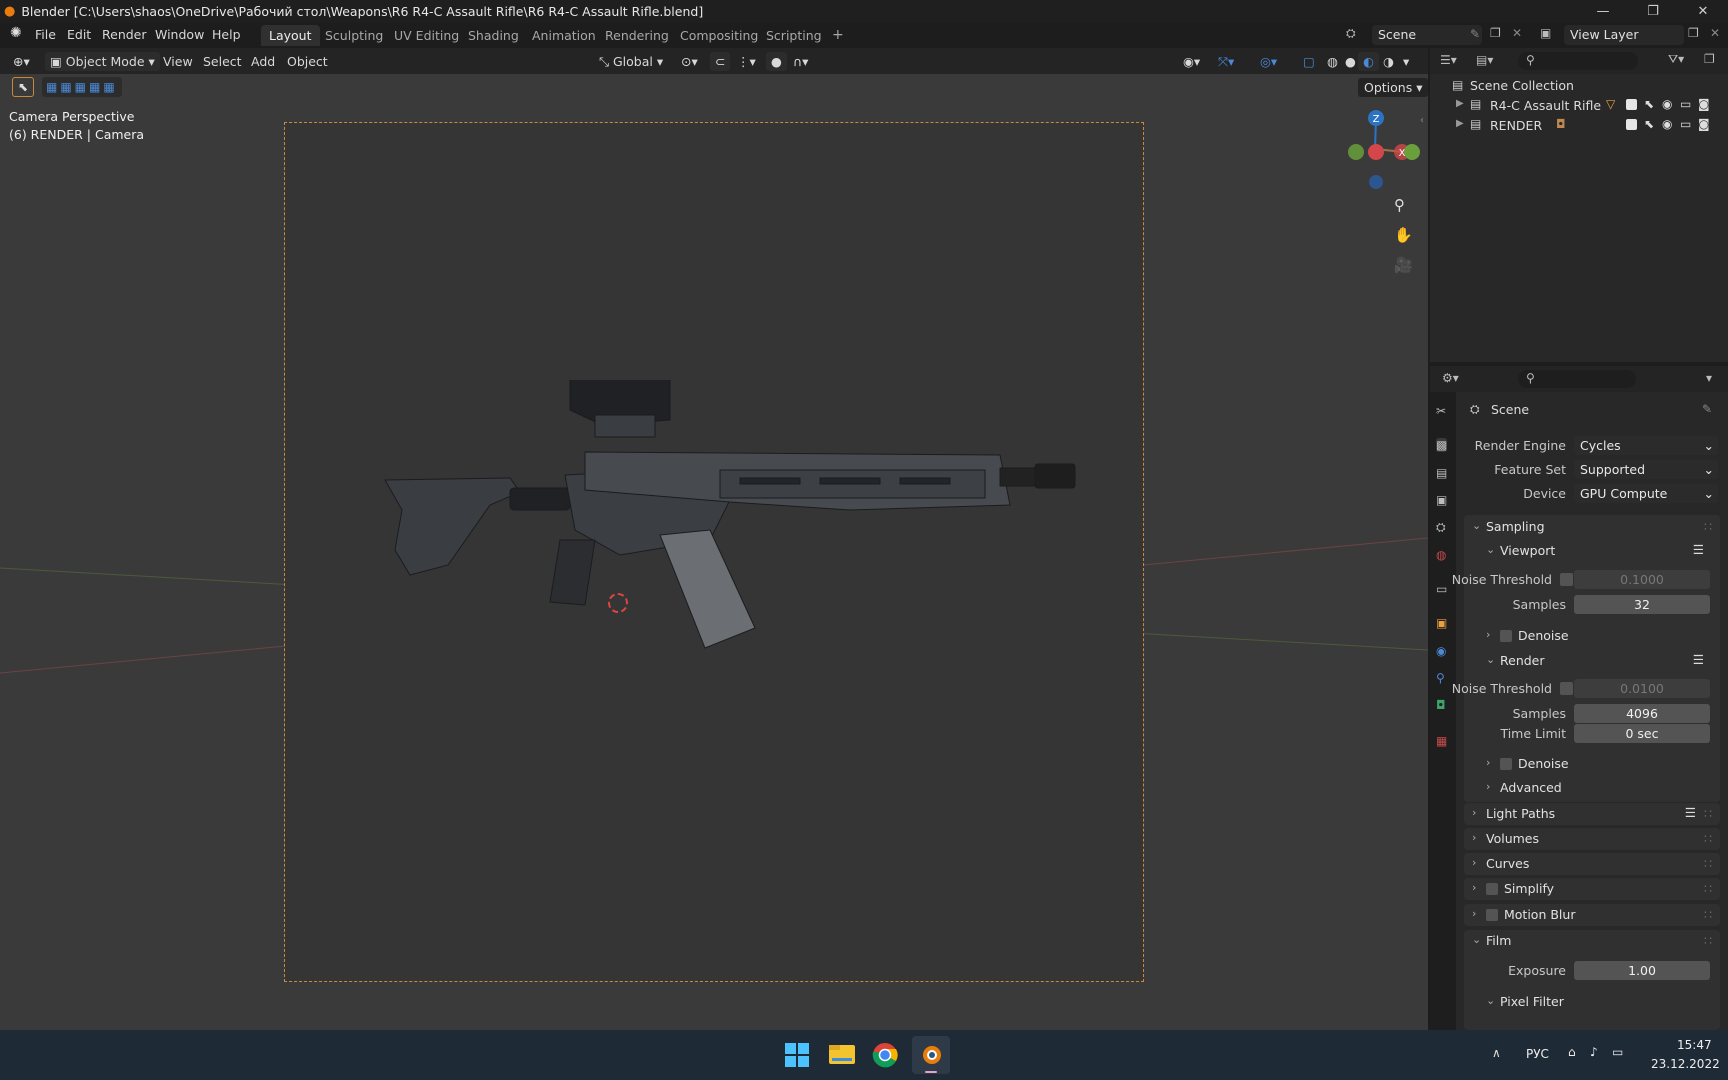 The width and height of the screenshot is (1728, 1080). What do you see at coordinates (797, 1055) in the screenshot?
I see `windows-start-icon` at bounding box center [797, 1055].